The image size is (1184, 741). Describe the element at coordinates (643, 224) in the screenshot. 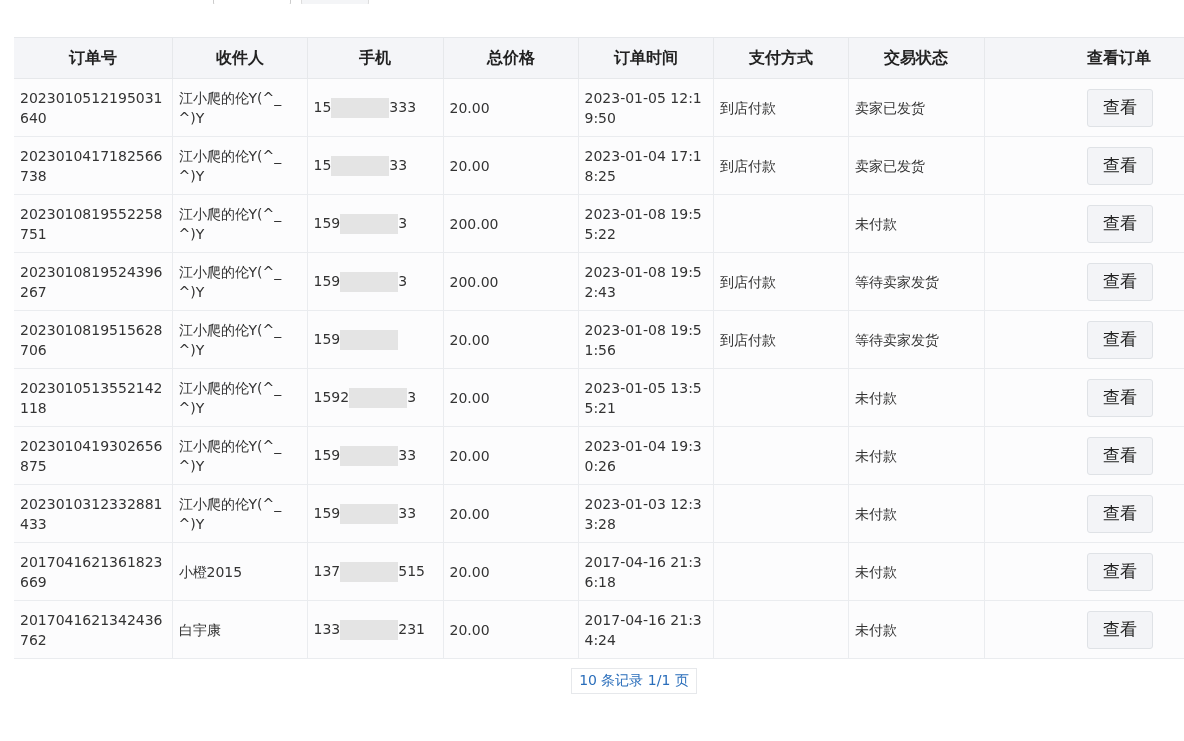

I see `order-time: 2023-01-08 19:55:22` at that location.